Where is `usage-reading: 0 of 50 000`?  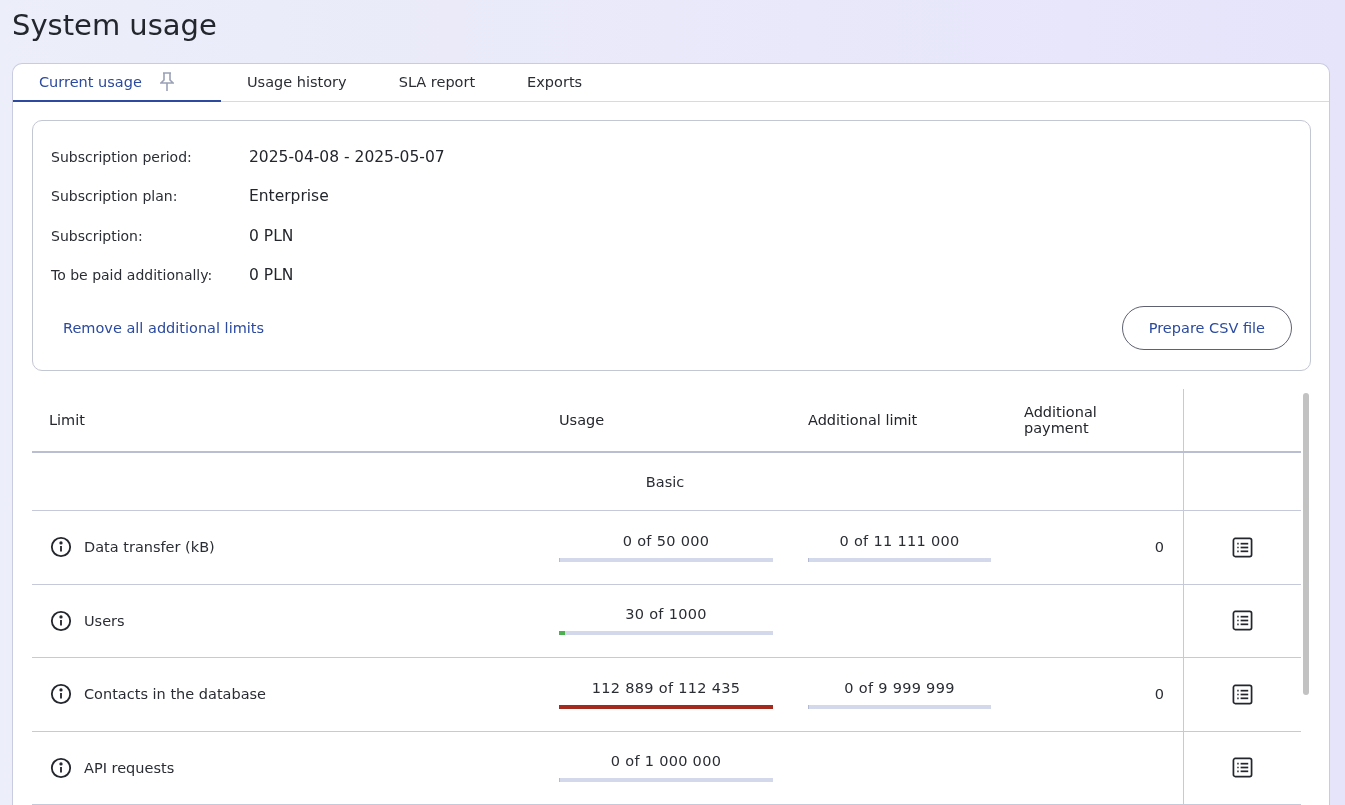 usage-reading: 0 of 50 000 is located at coordinates (666, 540).